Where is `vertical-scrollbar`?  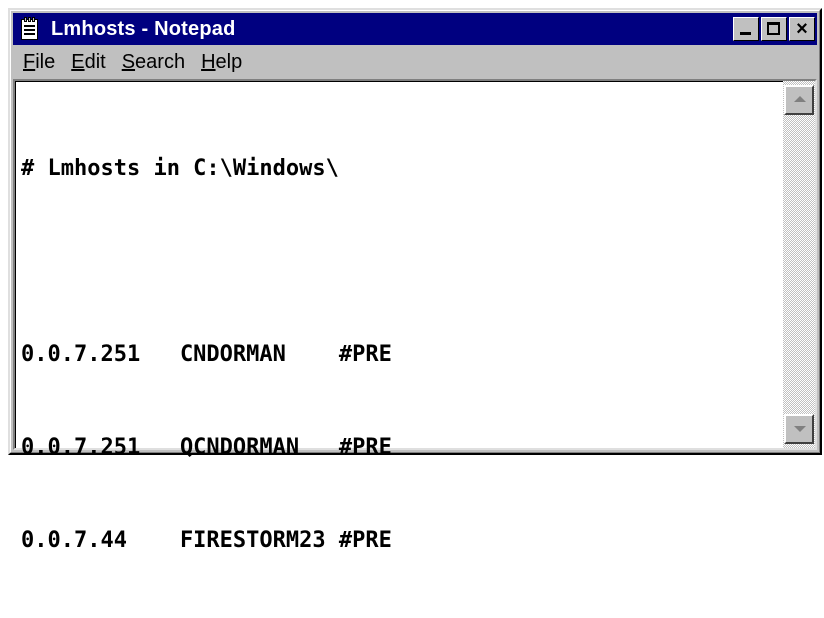
vertical-scrollbar is located at coordinates (799, 264).